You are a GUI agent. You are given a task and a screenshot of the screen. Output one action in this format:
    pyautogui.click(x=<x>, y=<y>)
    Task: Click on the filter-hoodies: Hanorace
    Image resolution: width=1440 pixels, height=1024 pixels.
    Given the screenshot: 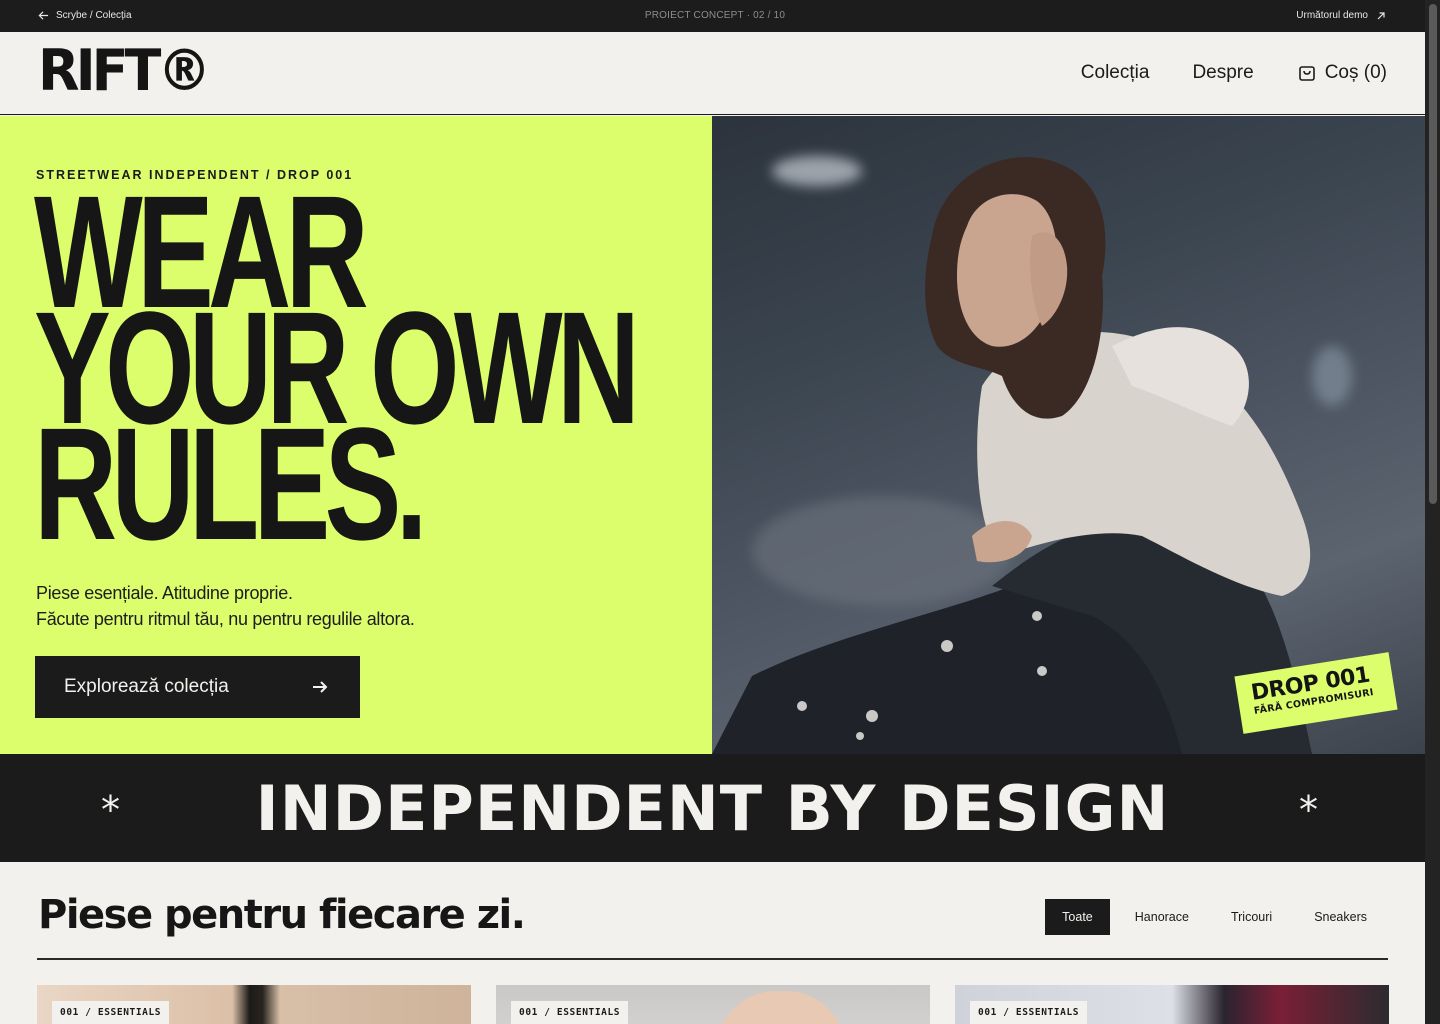 What is the action you would take?
    pyautogui.click(x=1162, y=917)
    